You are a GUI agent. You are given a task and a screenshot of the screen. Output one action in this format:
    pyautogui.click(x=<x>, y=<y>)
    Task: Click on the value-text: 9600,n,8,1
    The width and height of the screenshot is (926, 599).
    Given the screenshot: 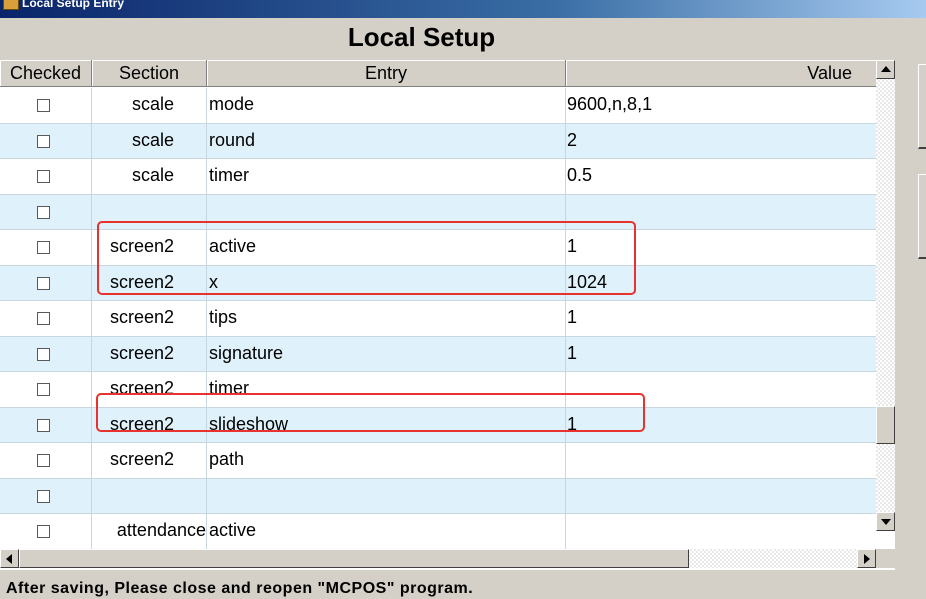 What is the action you would take?
    pyautogui.click(x=610, y=104)
    